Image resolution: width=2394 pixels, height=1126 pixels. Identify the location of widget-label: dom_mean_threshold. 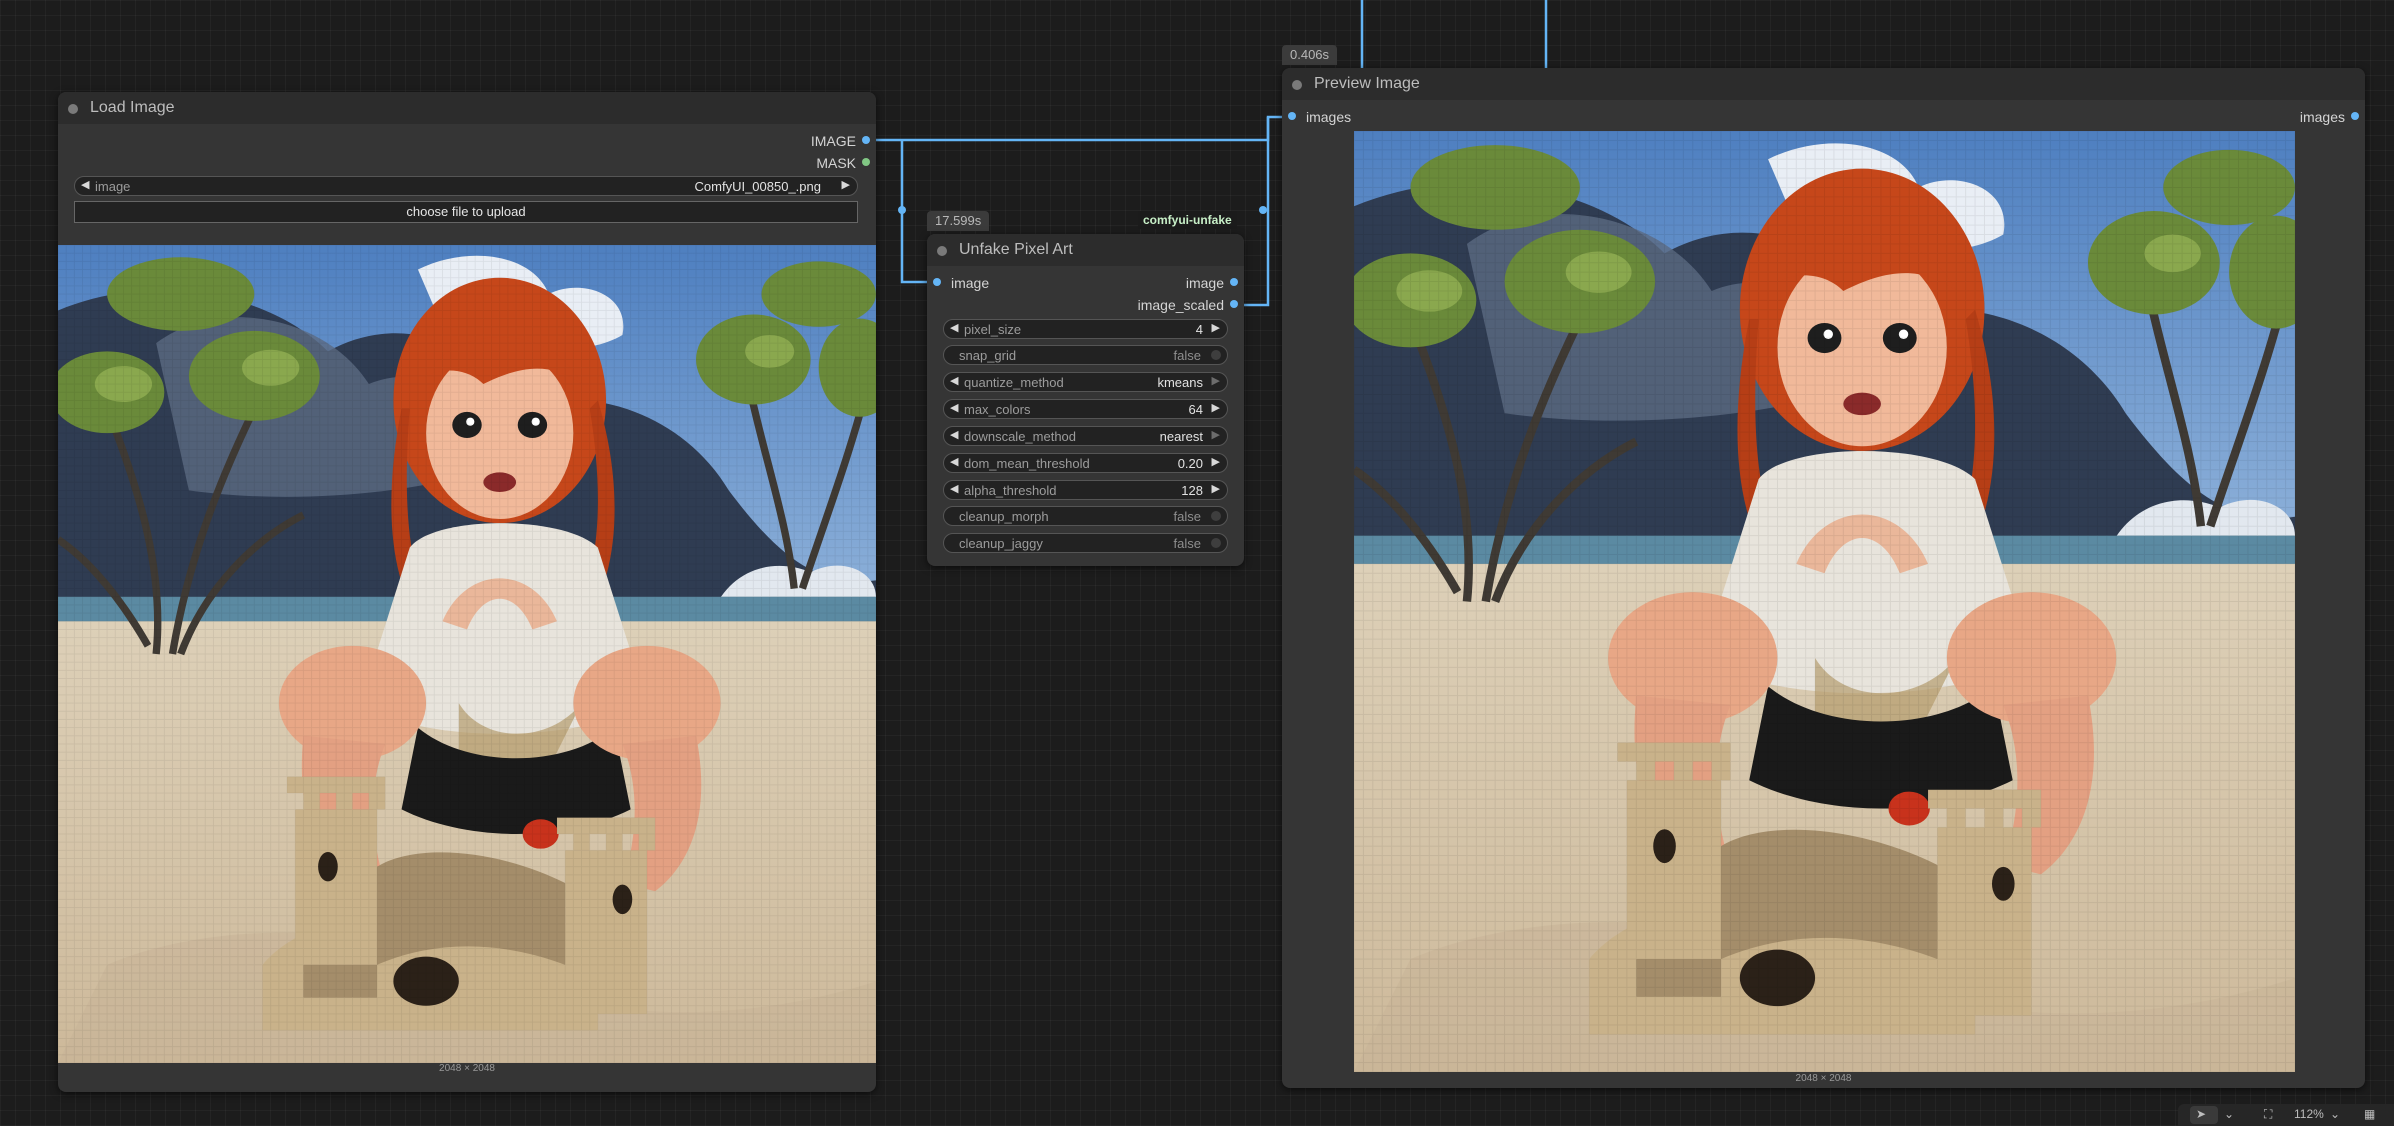
(1027, 463).